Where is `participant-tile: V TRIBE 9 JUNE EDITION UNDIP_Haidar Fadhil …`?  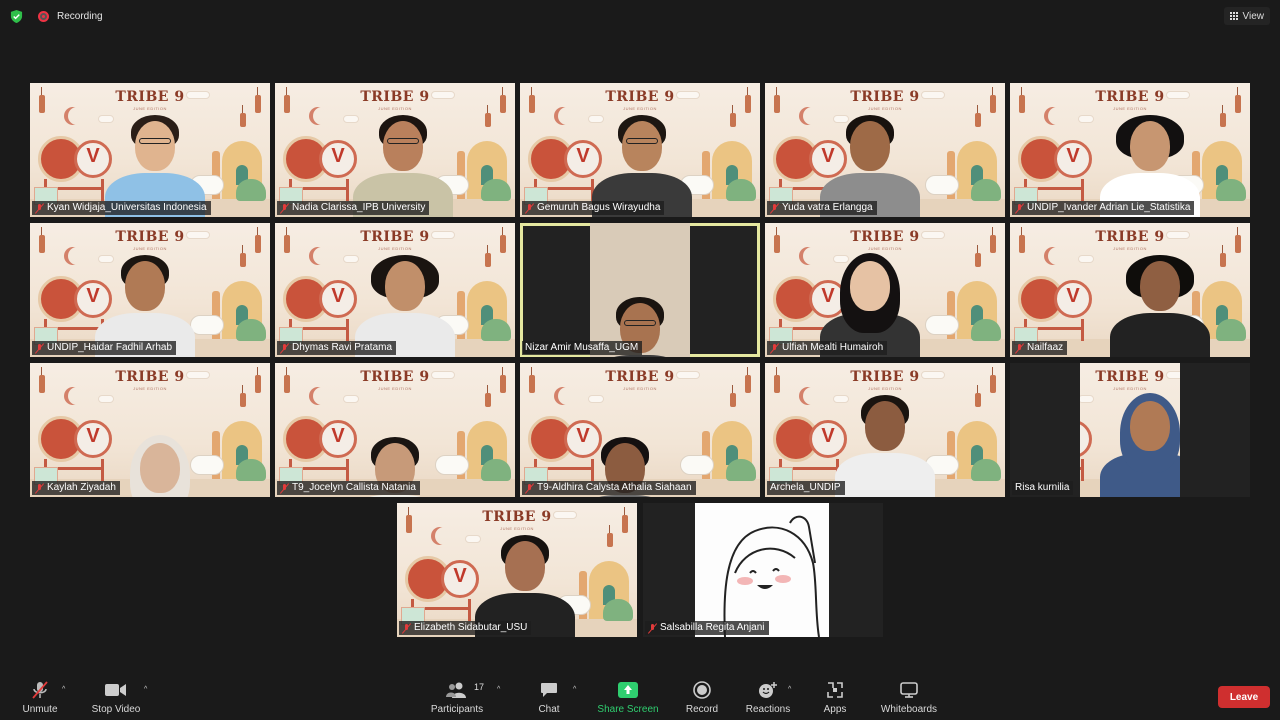
participant-tile: V TRIBE 9 JUNE EDITION UNDIP_Haidar Fadhil … is located at coordinates (150, 290).